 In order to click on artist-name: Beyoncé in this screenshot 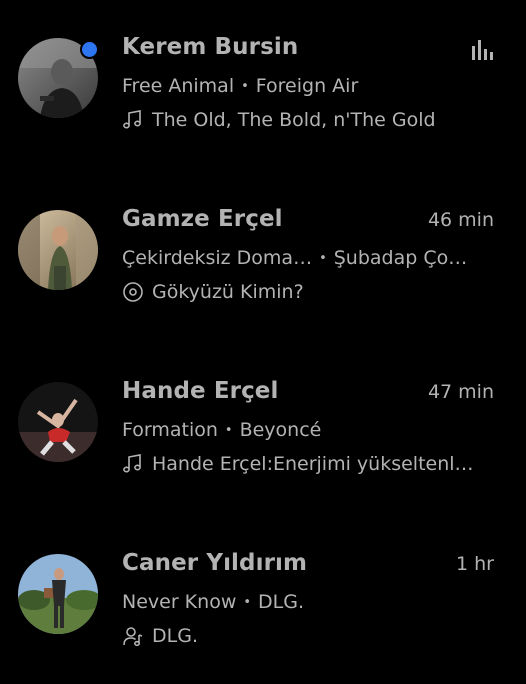, I will do `click(281, 430)`.